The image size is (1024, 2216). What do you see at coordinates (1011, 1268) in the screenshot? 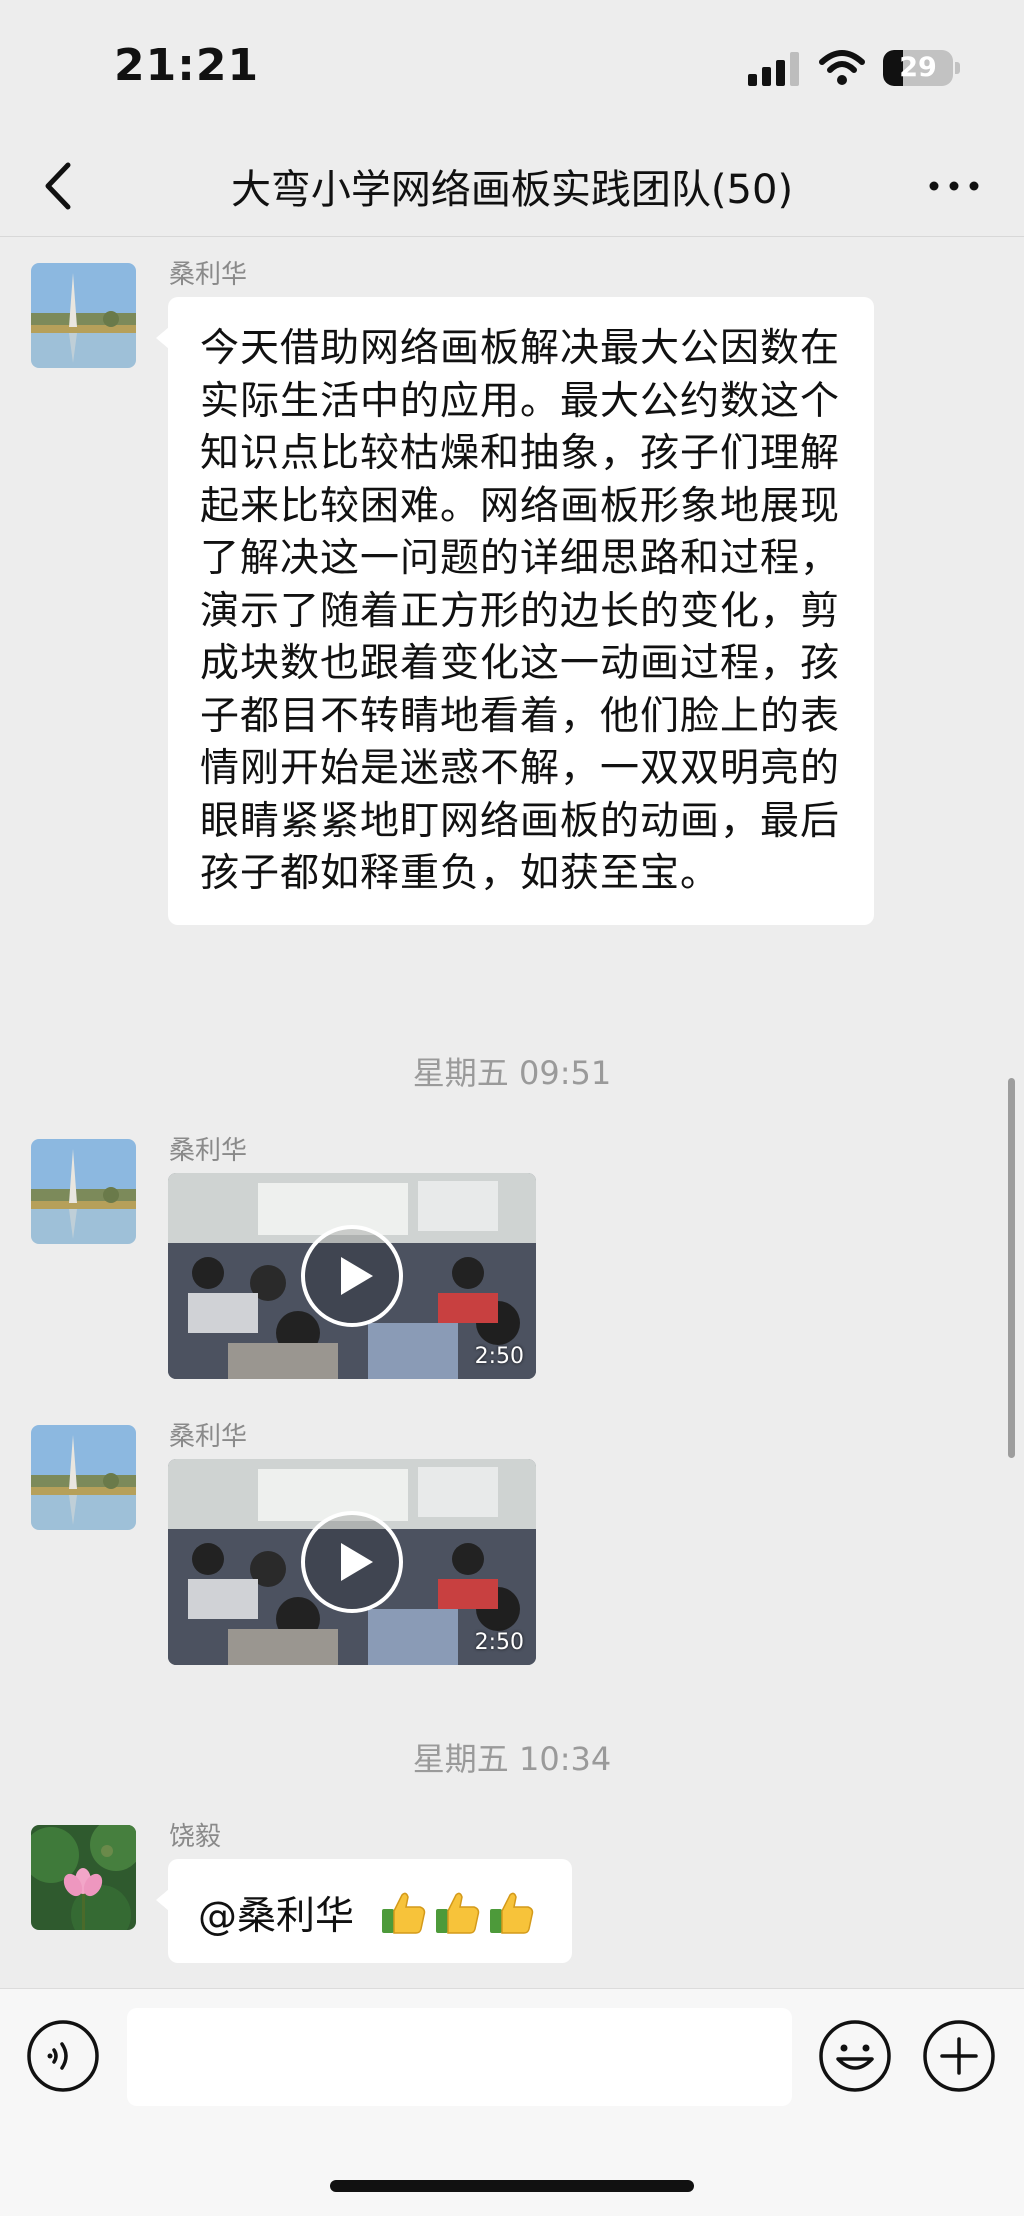
I see `chat-scrollbar` at bounding box center [1011, 1268].